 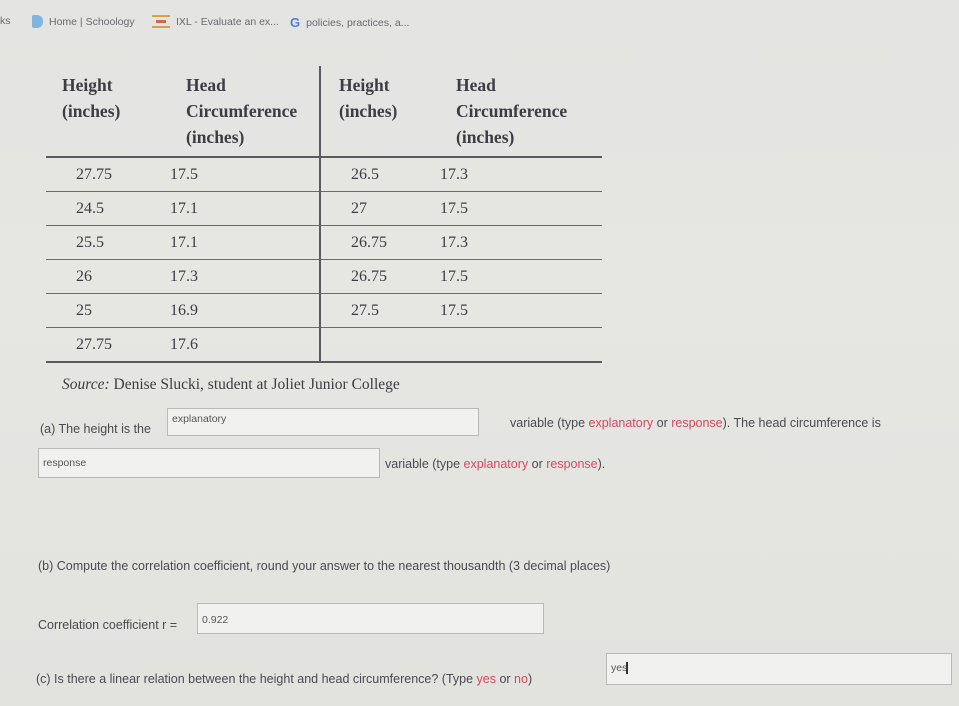 What do you see at coordinates (108, 242) in the screenshot?
I see `cell: 25.5` at bounding box center [108, 242].